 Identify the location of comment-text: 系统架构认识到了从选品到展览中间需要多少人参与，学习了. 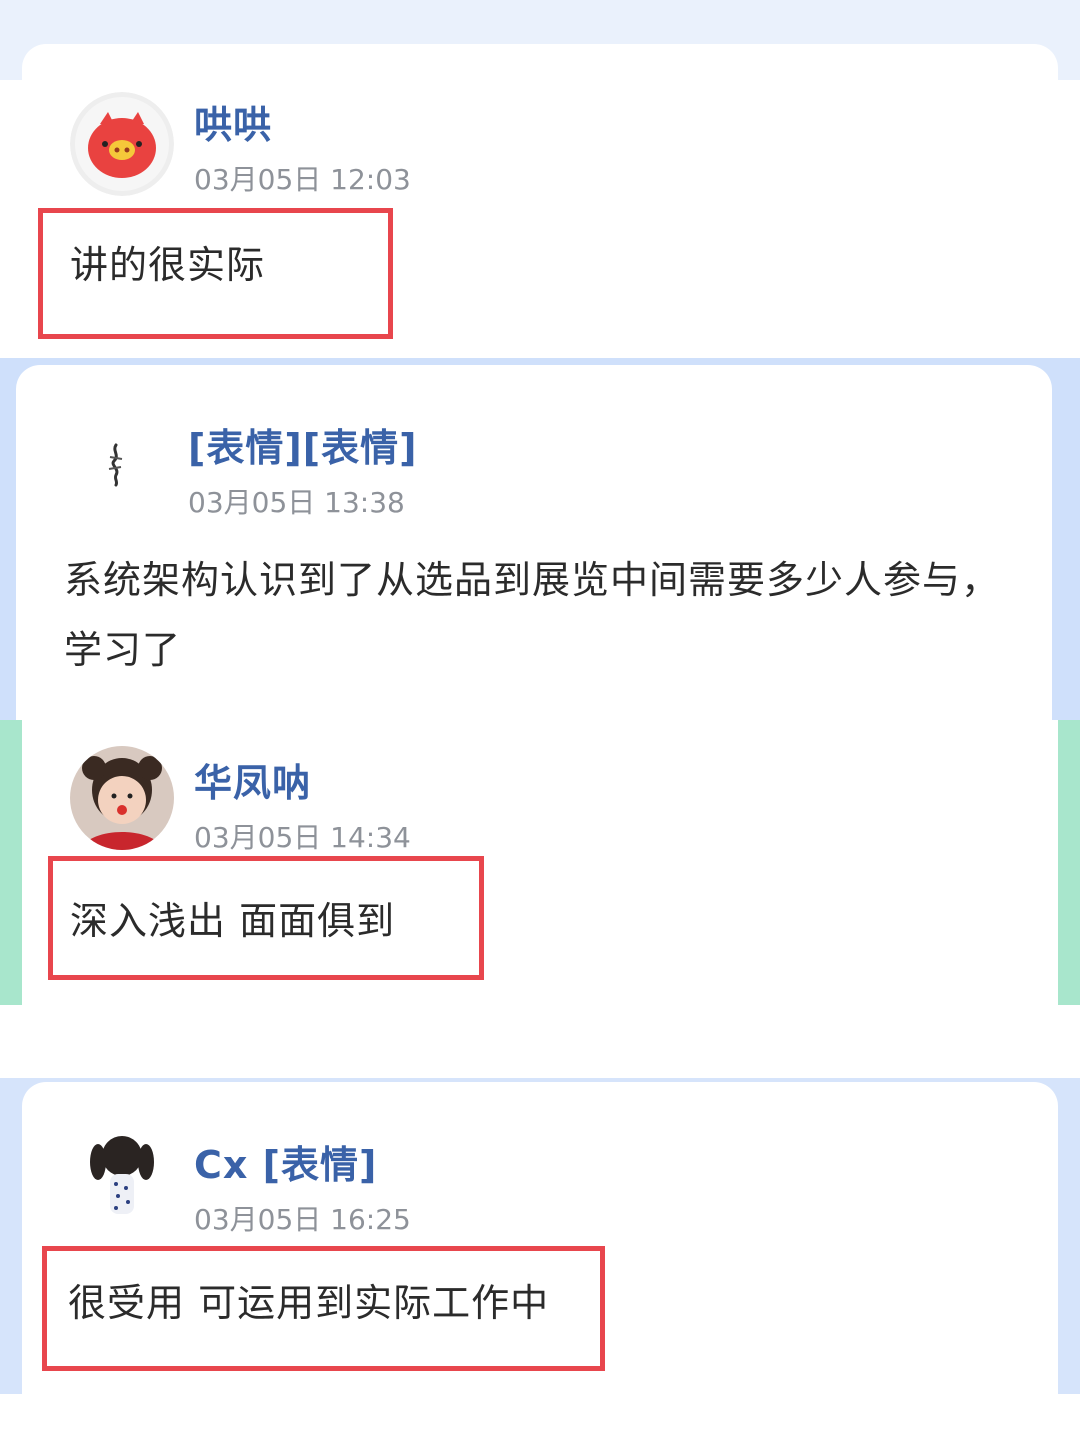
(532, 615).